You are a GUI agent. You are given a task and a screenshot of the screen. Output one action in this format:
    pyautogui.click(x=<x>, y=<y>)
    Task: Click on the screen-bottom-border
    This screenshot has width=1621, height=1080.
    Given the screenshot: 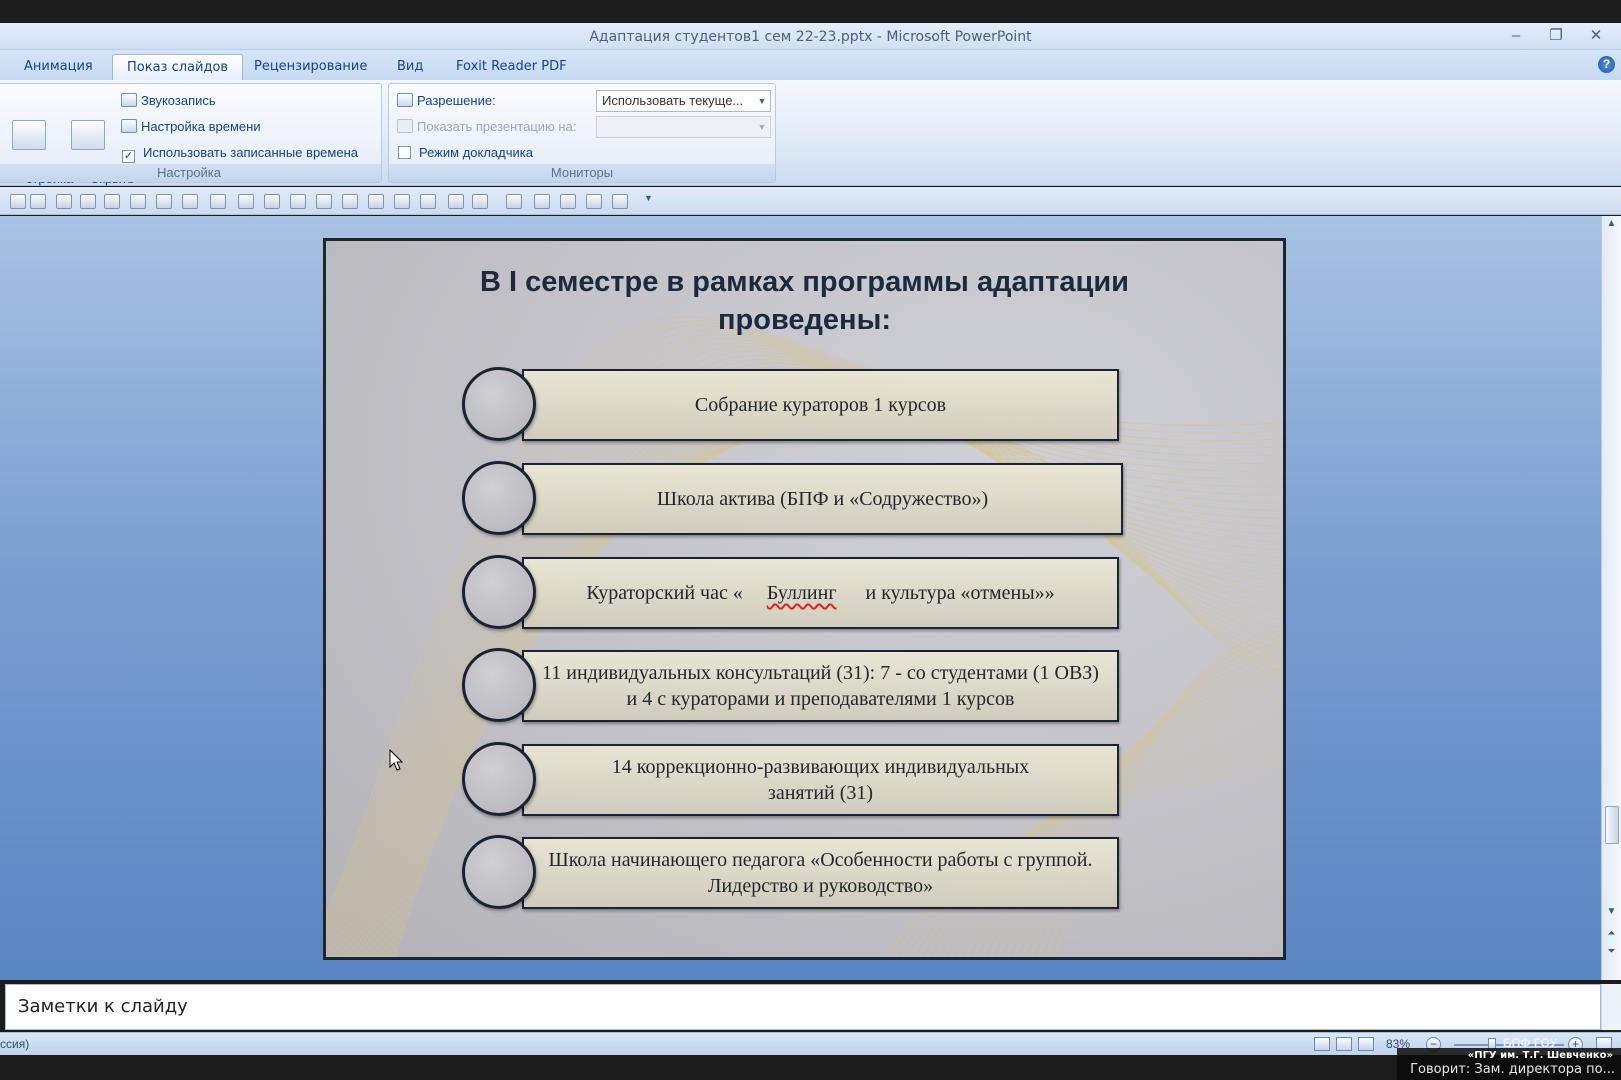 What is the action you would take?
    pyautogui.click(x=810, y=1067)
    